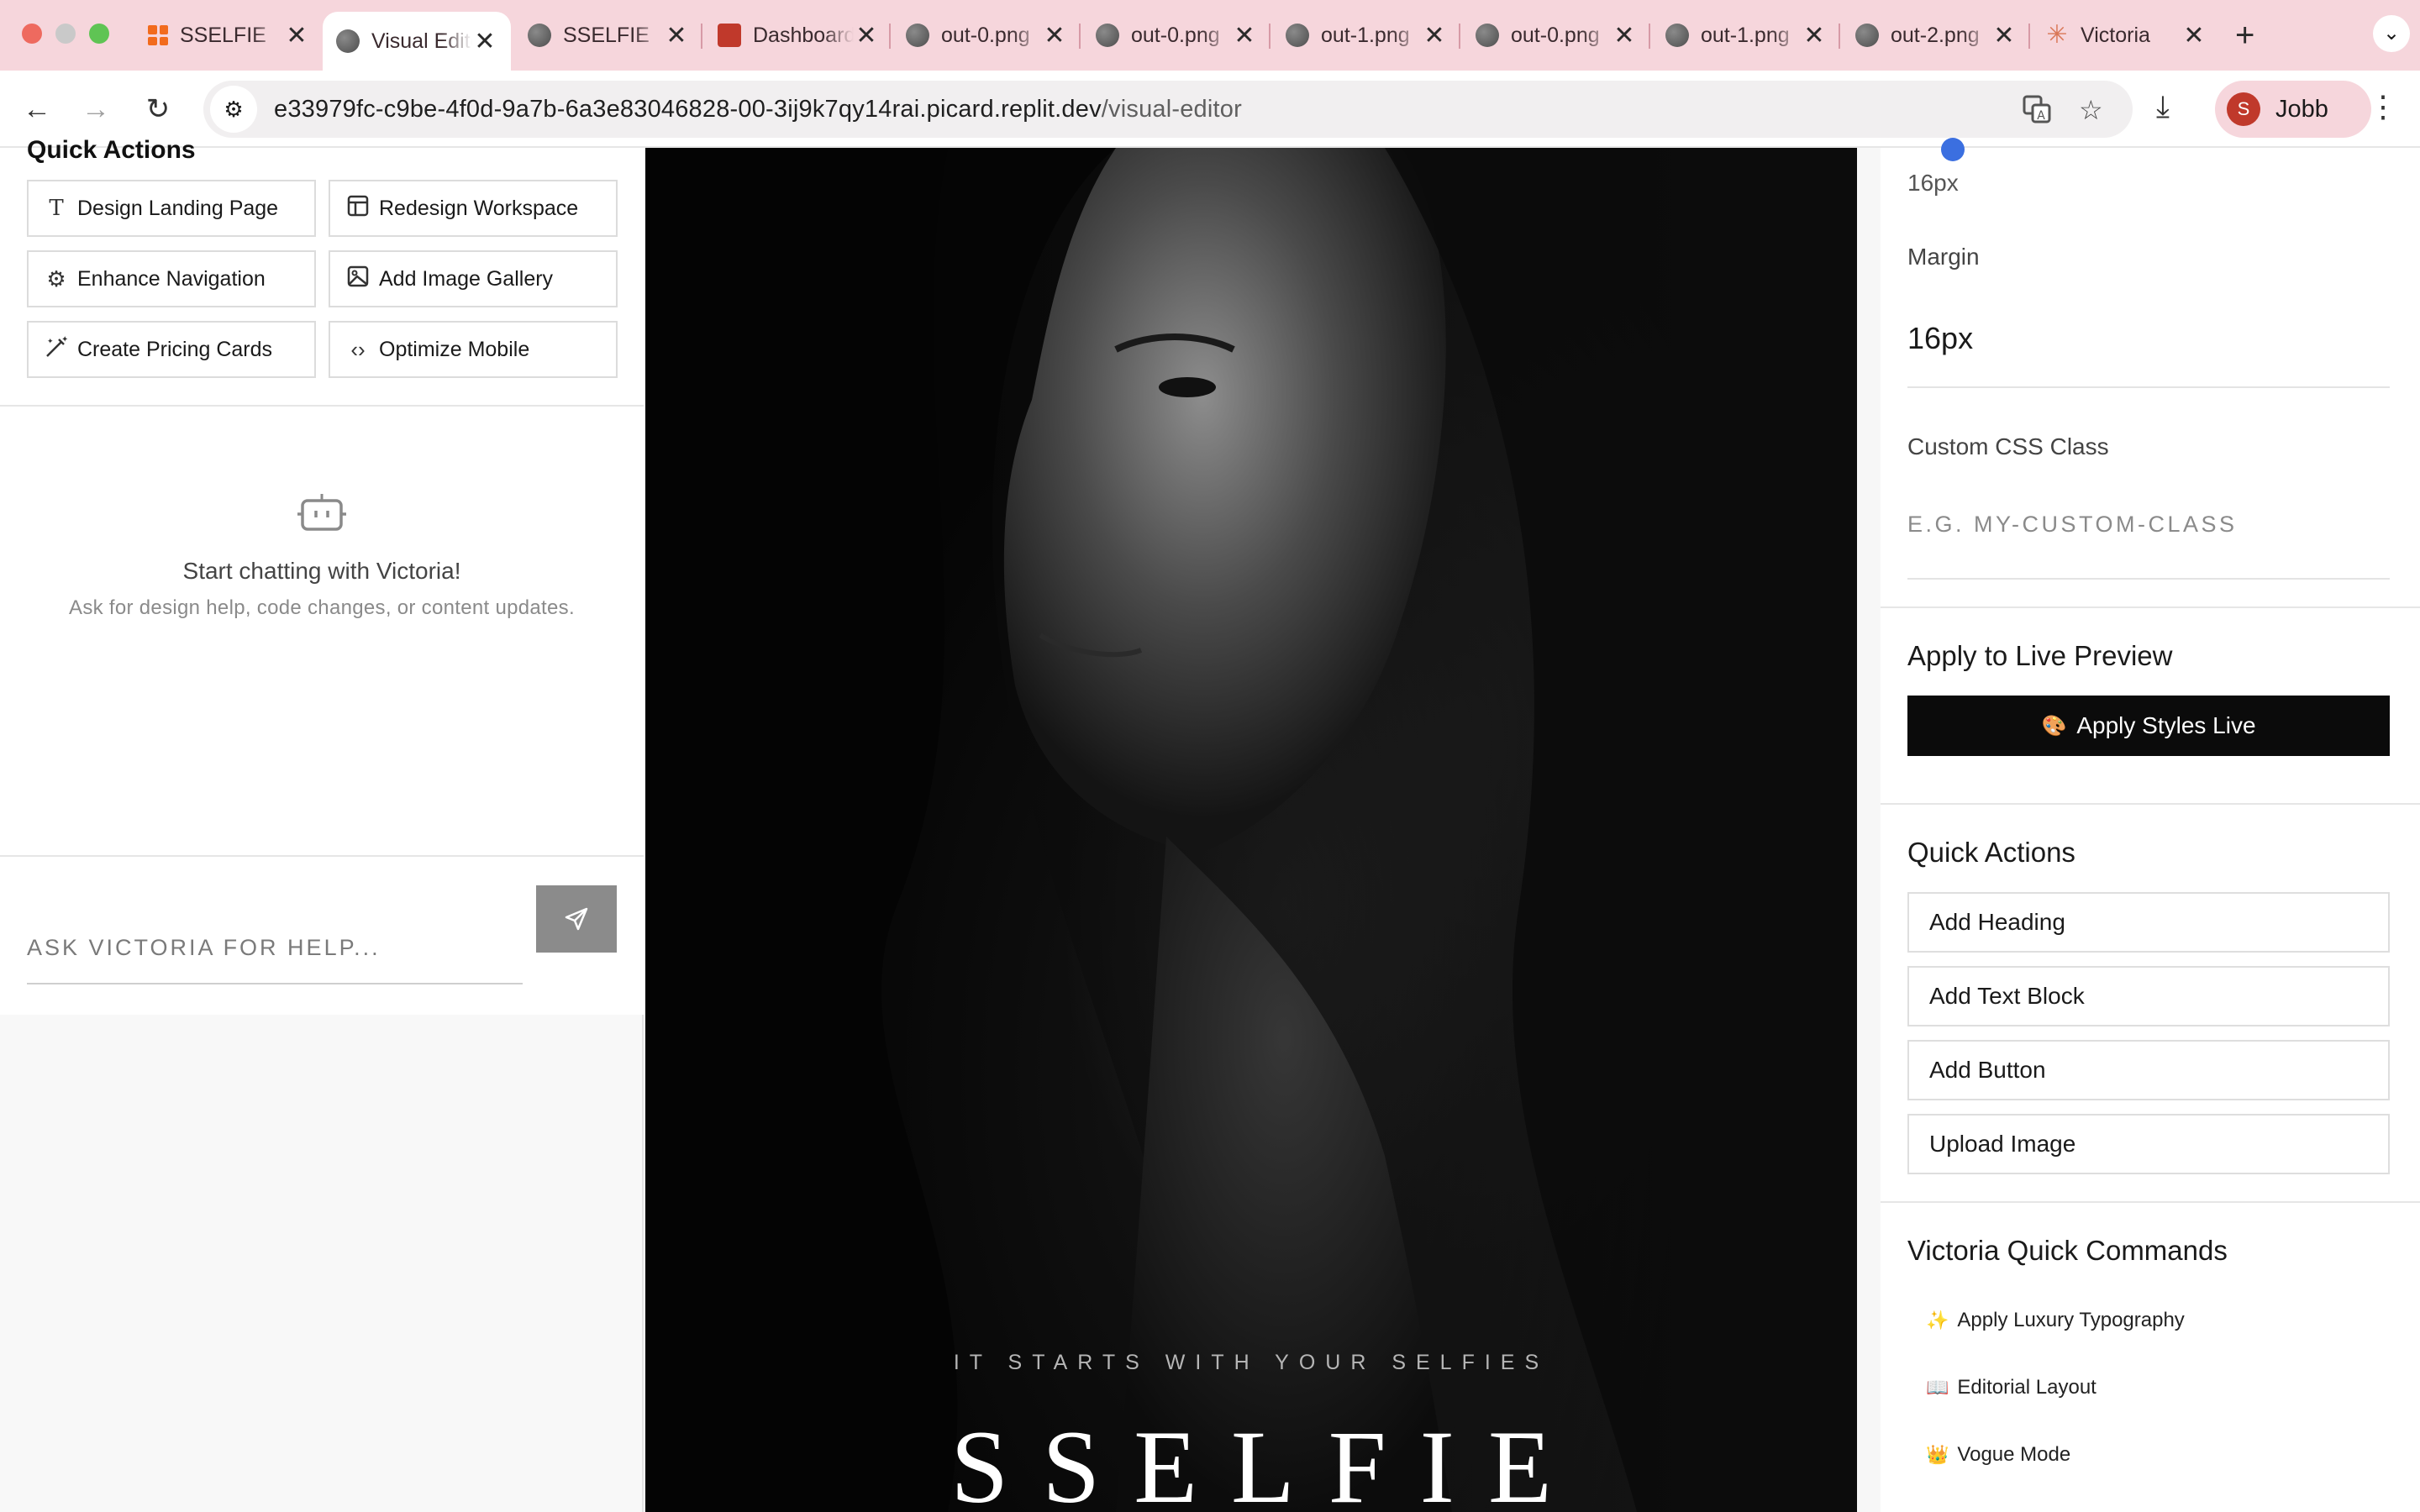  Describe the element at coordinates (2148, 1144) in the screenshot. I see `upload-image-button: Upload Image` at that location.